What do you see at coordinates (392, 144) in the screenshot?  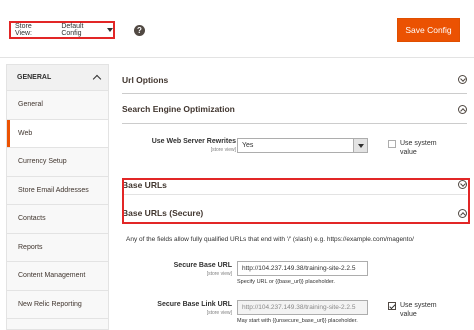 I see `rewrites-use-system-checkbox` at bounding box center [392, 144].